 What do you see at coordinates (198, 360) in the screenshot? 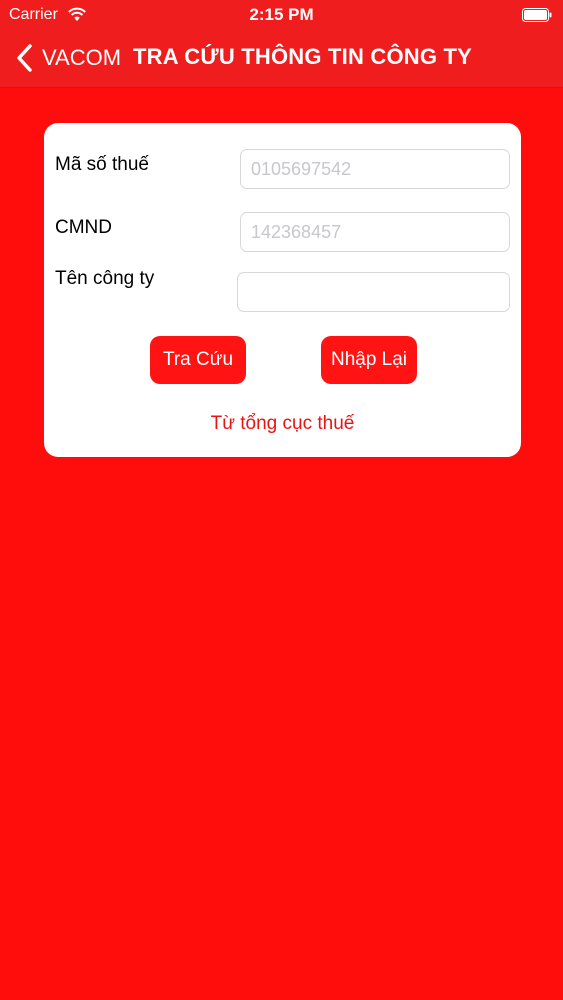
I see `search-button: Tra Cứu` at bounding box center [198, 360].